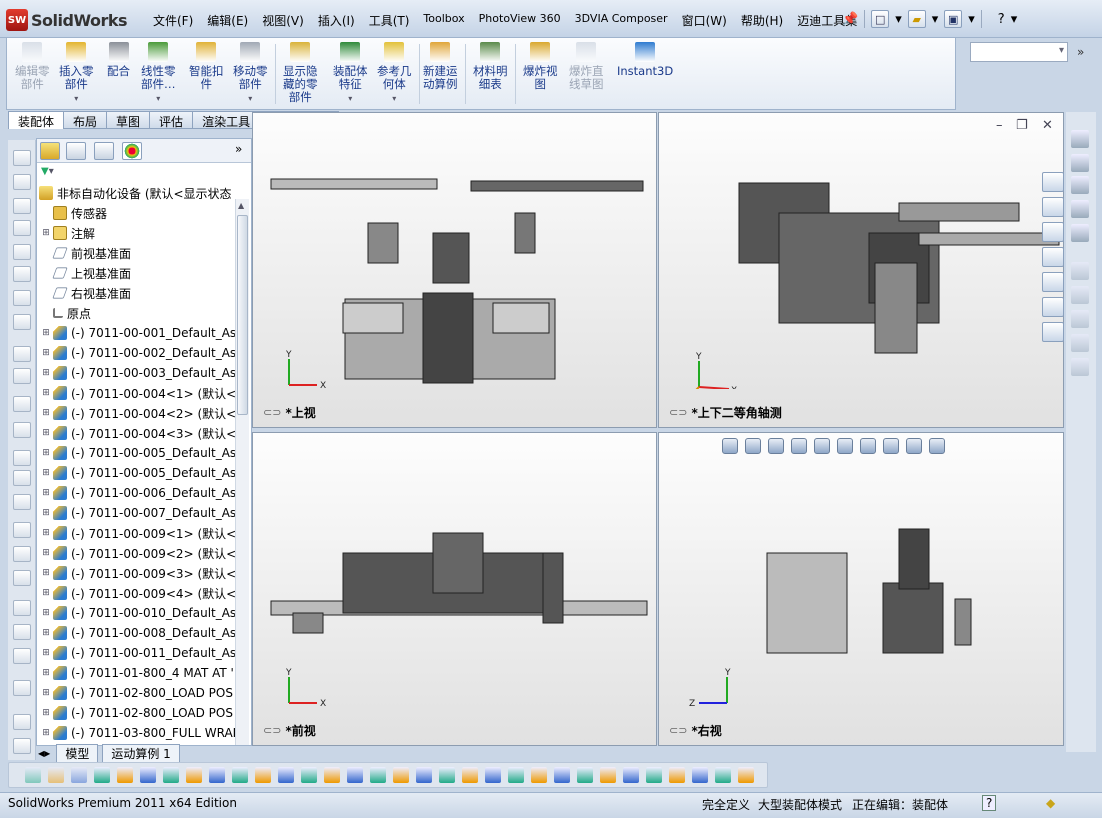  What do you see at coordinates (144, 433) in the screenshot?
I see `tree-item: ⊞ (-) 7011-00-004<3> (默认<` at bounding box center [144, 433].